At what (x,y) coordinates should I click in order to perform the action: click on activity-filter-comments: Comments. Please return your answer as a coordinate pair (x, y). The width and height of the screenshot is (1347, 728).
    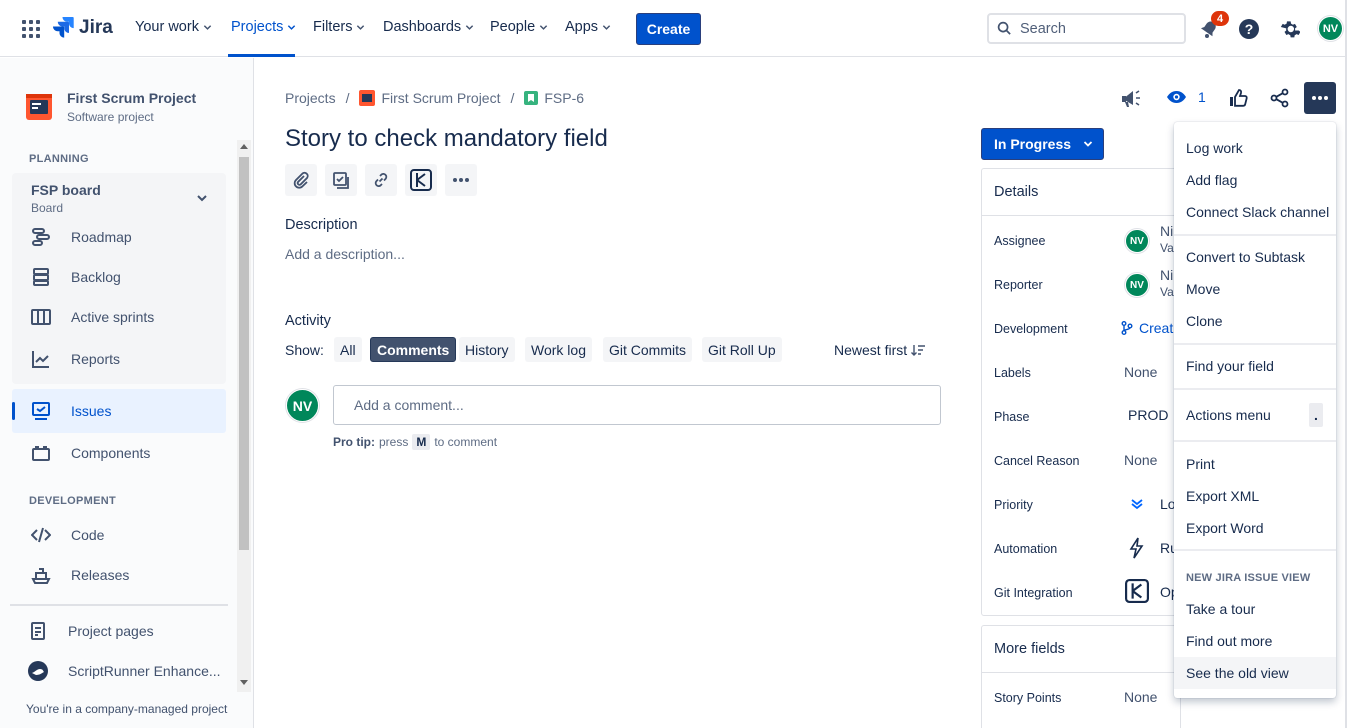
    Looking at the image, I should click on (413, 349).